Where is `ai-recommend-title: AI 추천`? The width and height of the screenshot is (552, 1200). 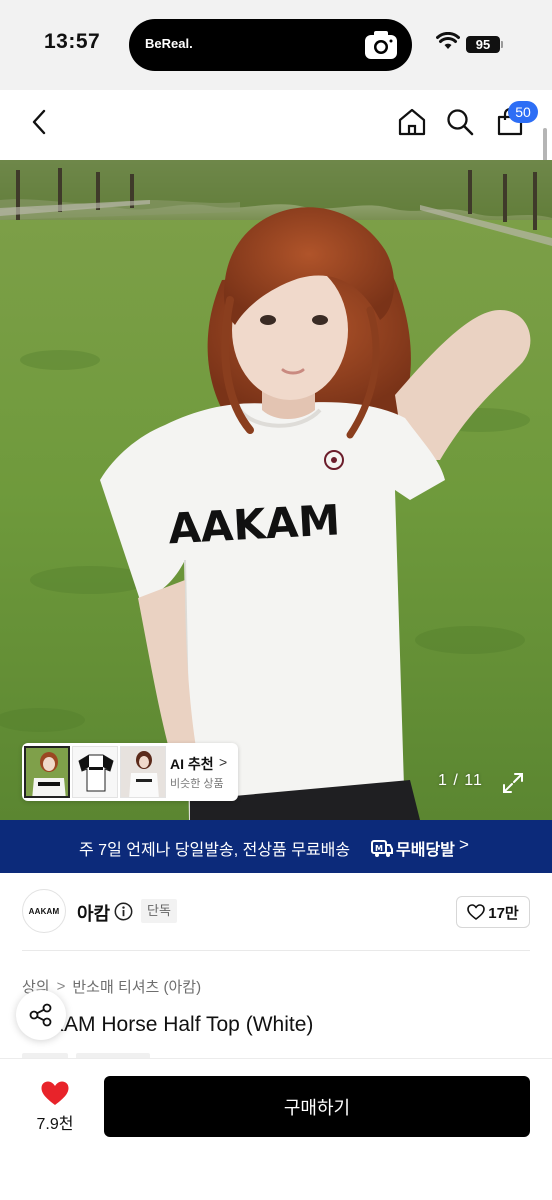
ai-recommend-title: AI 추천 is located at coordinates (192, 764).